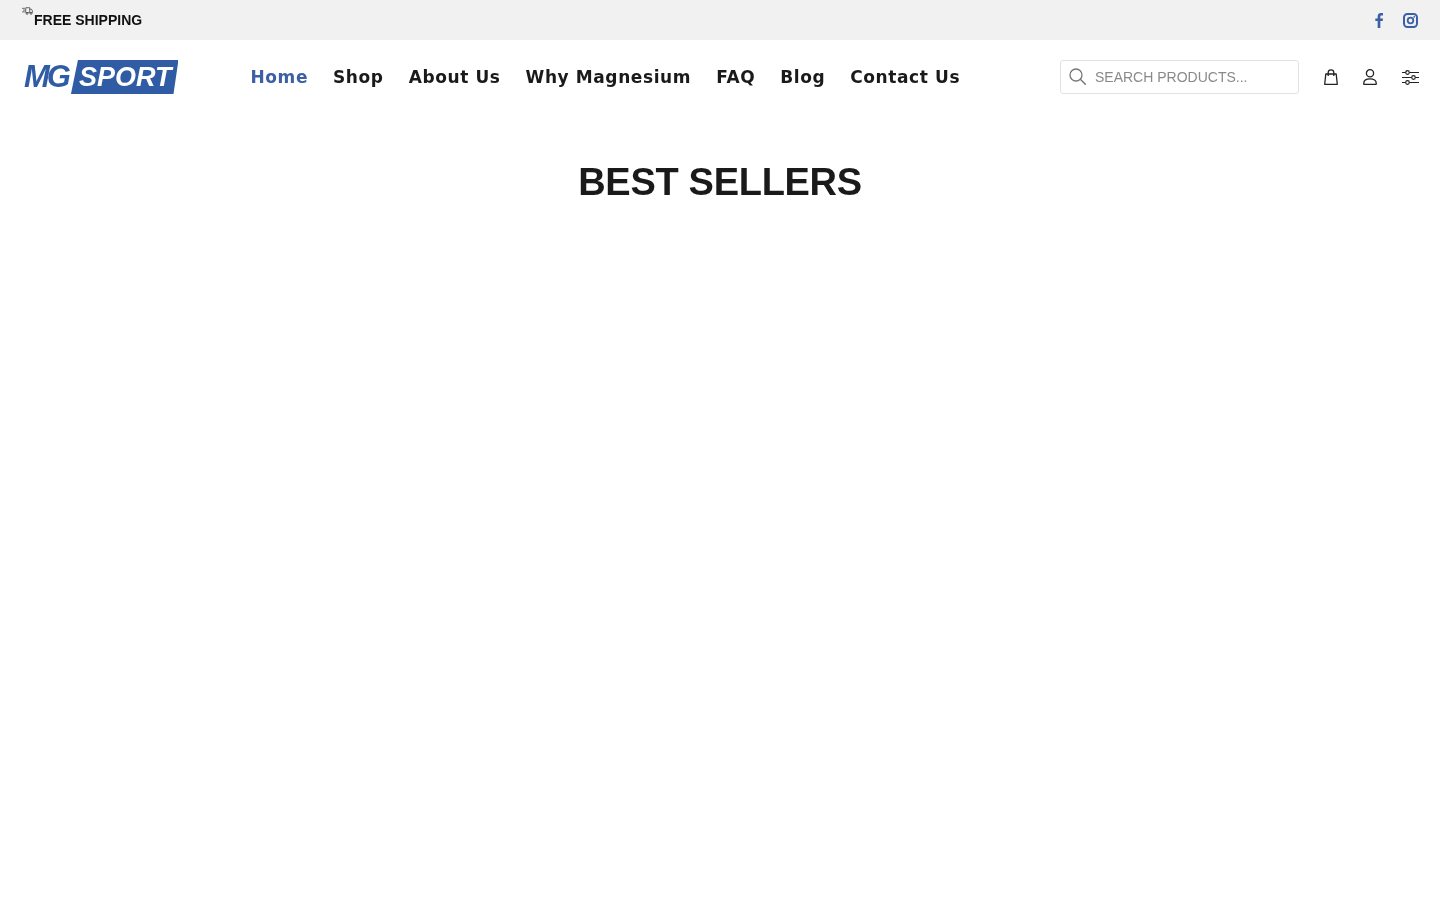  I want to click on shipping-text: FREE SHIPPING, so click(88, 20).